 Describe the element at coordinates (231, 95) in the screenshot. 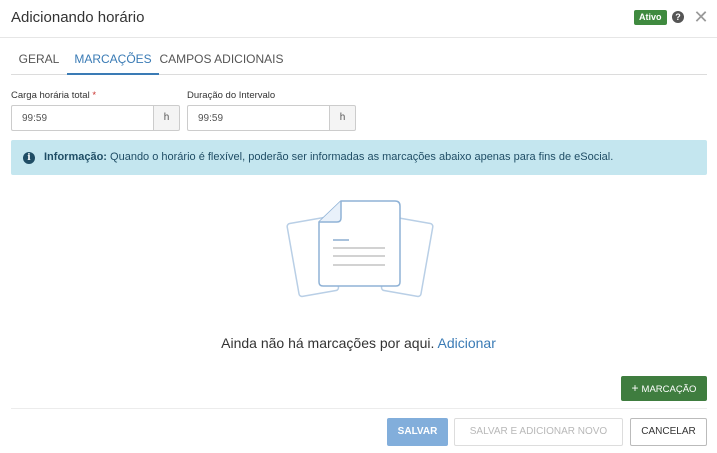

I see `duracao-intervalo-label: Duração do Intervalo` at that location.